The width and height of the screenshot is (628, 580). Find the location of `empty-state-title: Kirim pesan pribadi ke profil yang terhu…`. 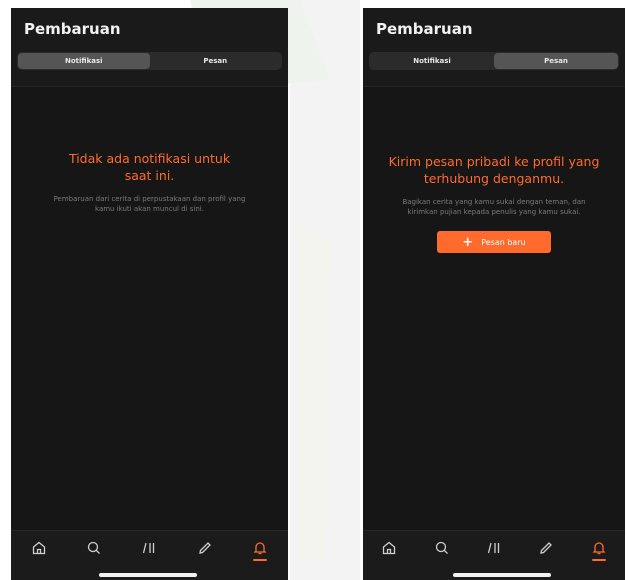

empty-state-title: Kirim pesan pribadi ke profil yang terhu… is located at coordinates (494, 170).